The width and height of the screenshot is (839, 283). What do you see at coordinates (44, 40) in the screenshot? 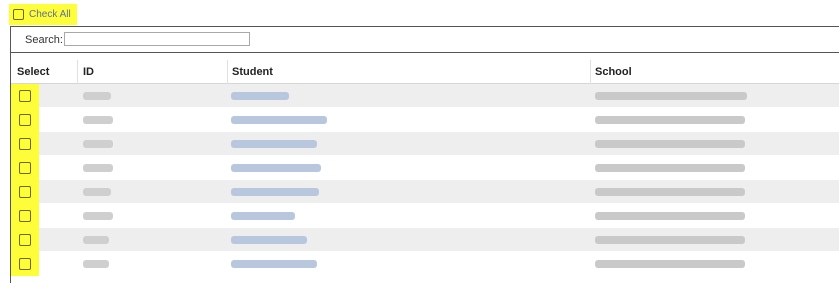
I see `search-label: Search:` at bounding box center [44, 40].